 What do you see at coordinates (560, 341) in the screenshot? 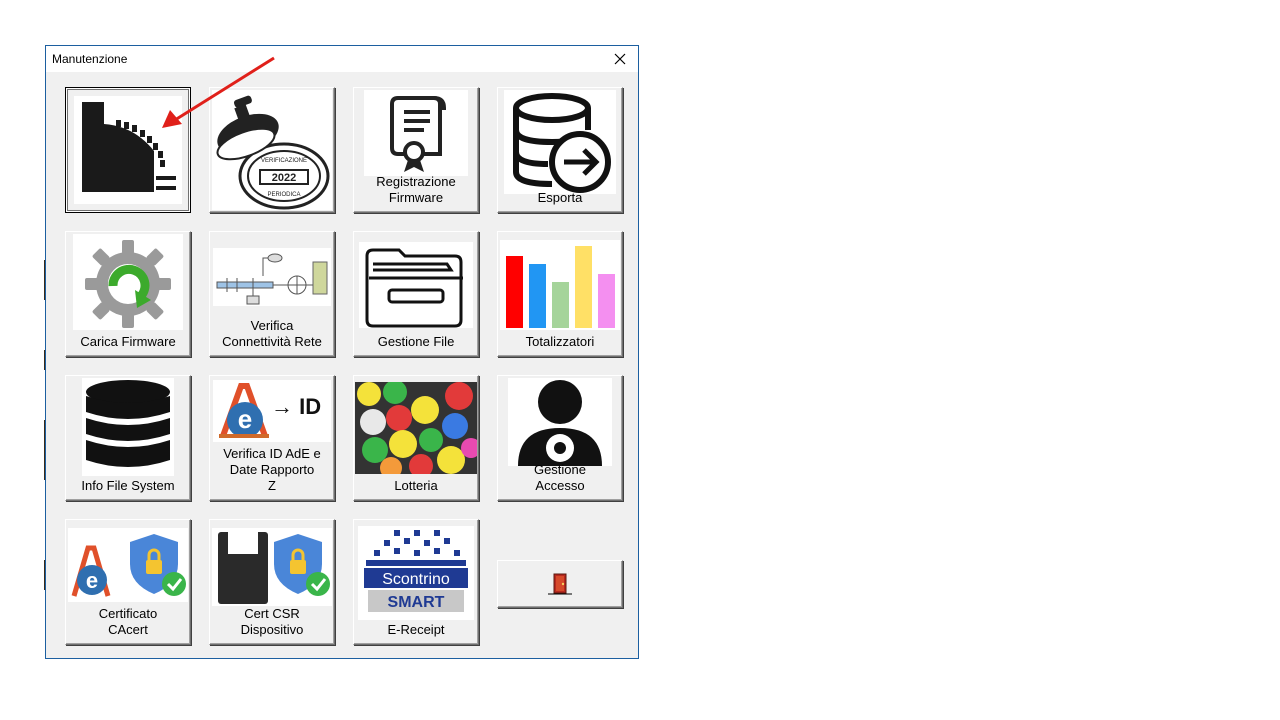
I see `totals-label: Totalizzatori` at bounding box center [560, 341].